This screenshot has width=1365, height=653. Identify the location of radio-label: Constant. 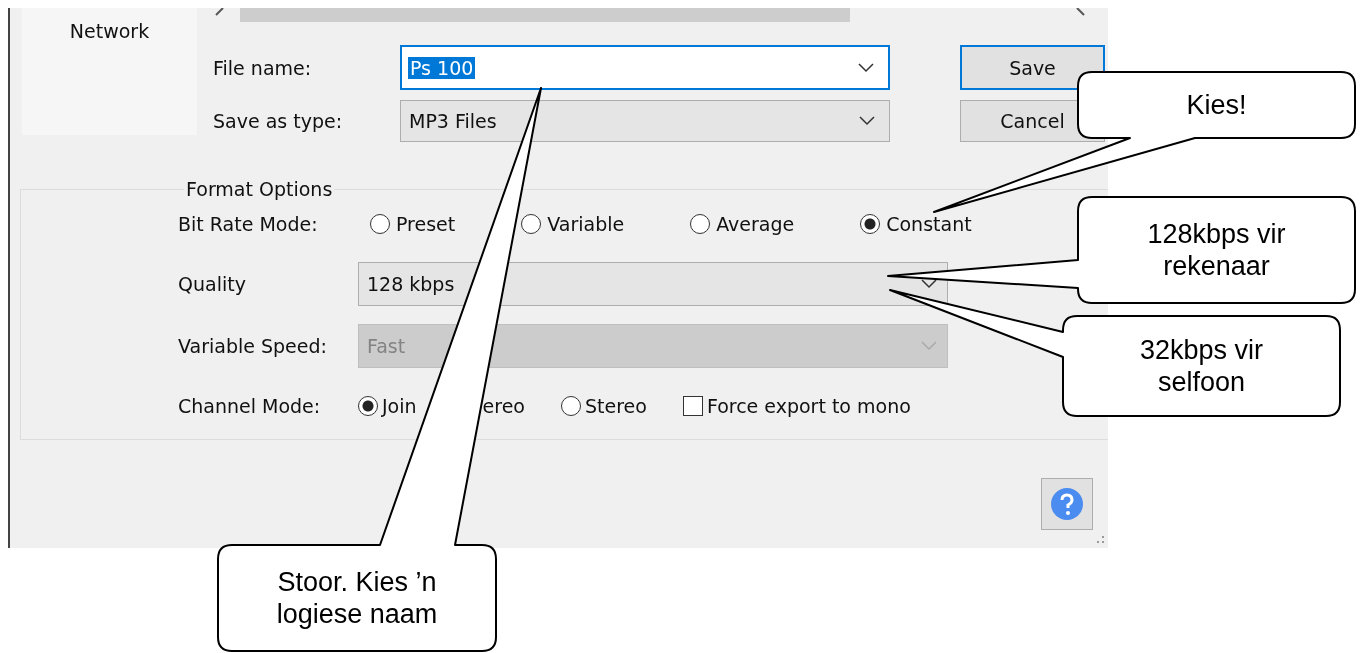
(929, 224).